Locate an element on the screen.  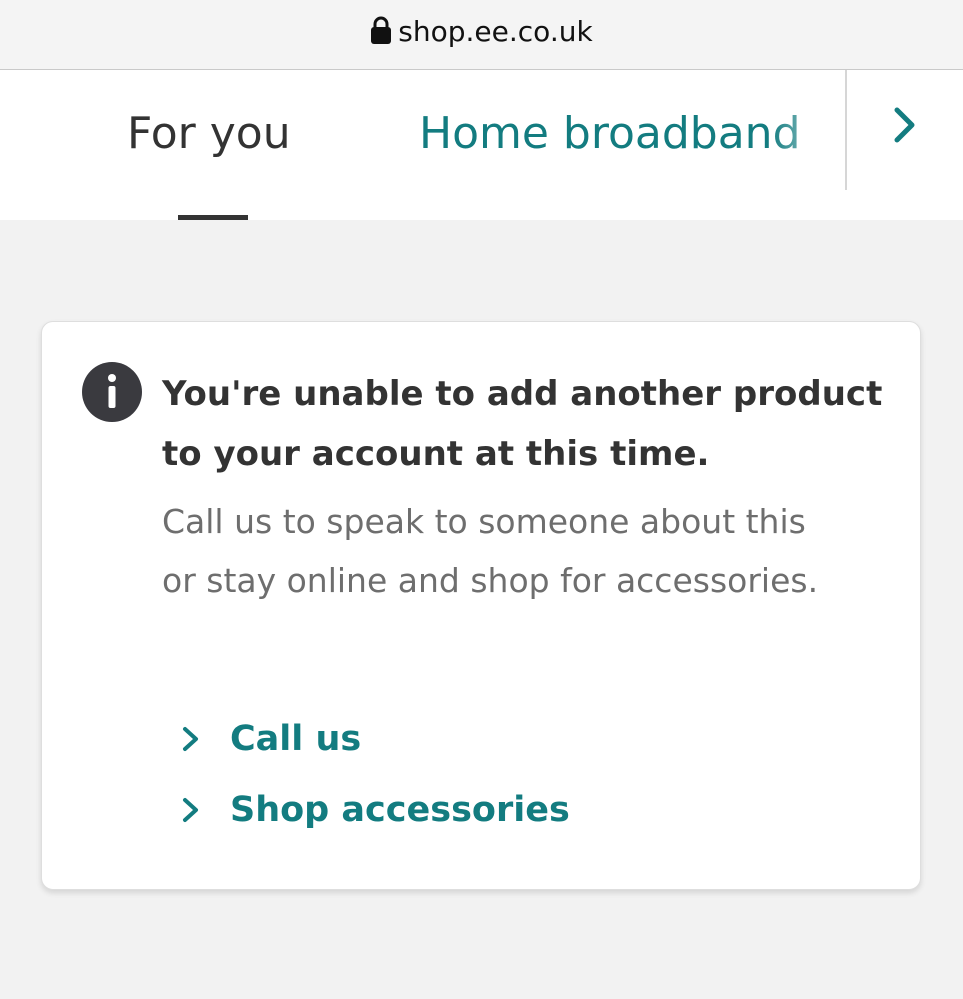
call-us-link: Call us is located at coordinates (270, 739).